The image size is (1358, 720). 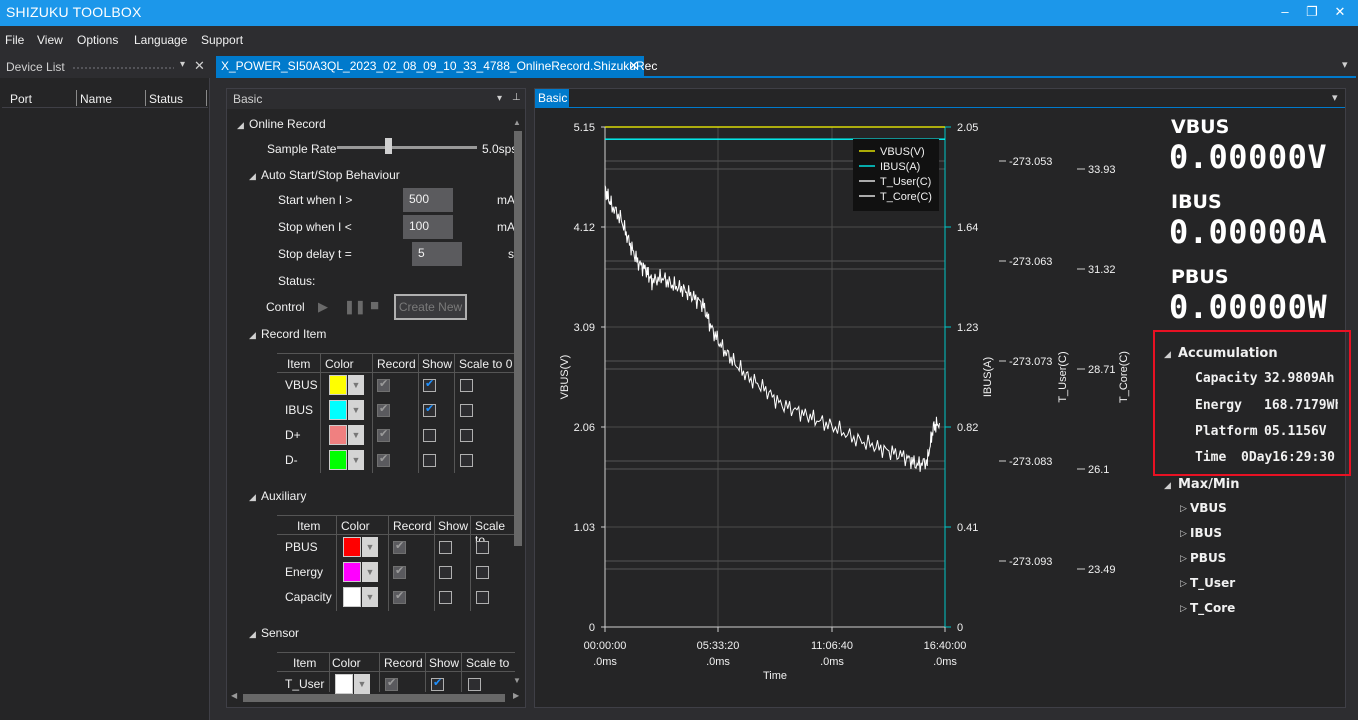 What do you see at coordinates (1345, 64) in the screenshot?
I see `tab-menu-icon: ▾` at bounding box center [1345, 64].